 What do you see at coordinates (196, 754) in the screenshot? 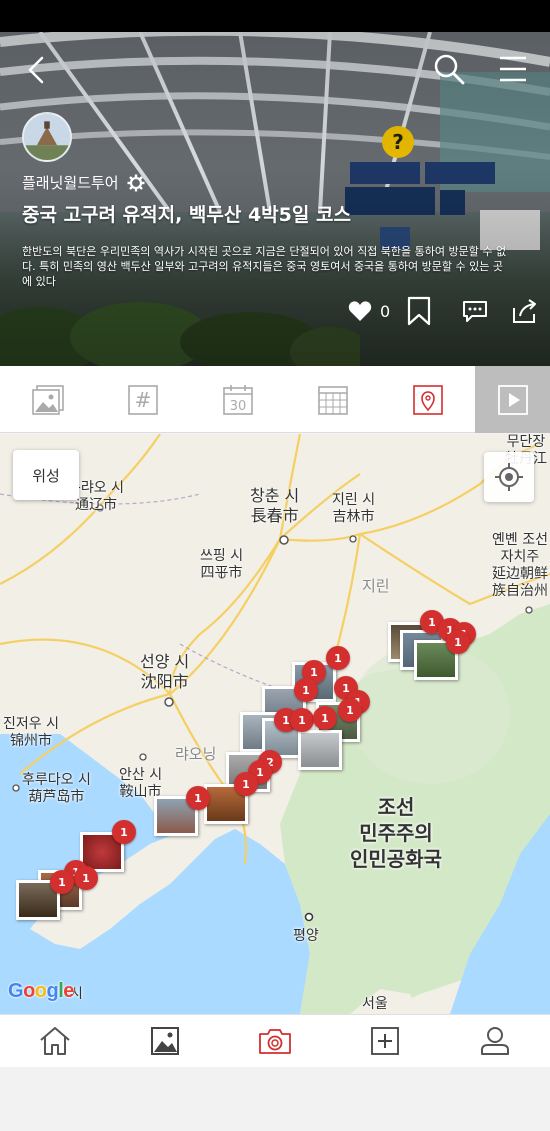
I see `map-label-liaoning: 랴오닝` at bounding box center [196, 754].